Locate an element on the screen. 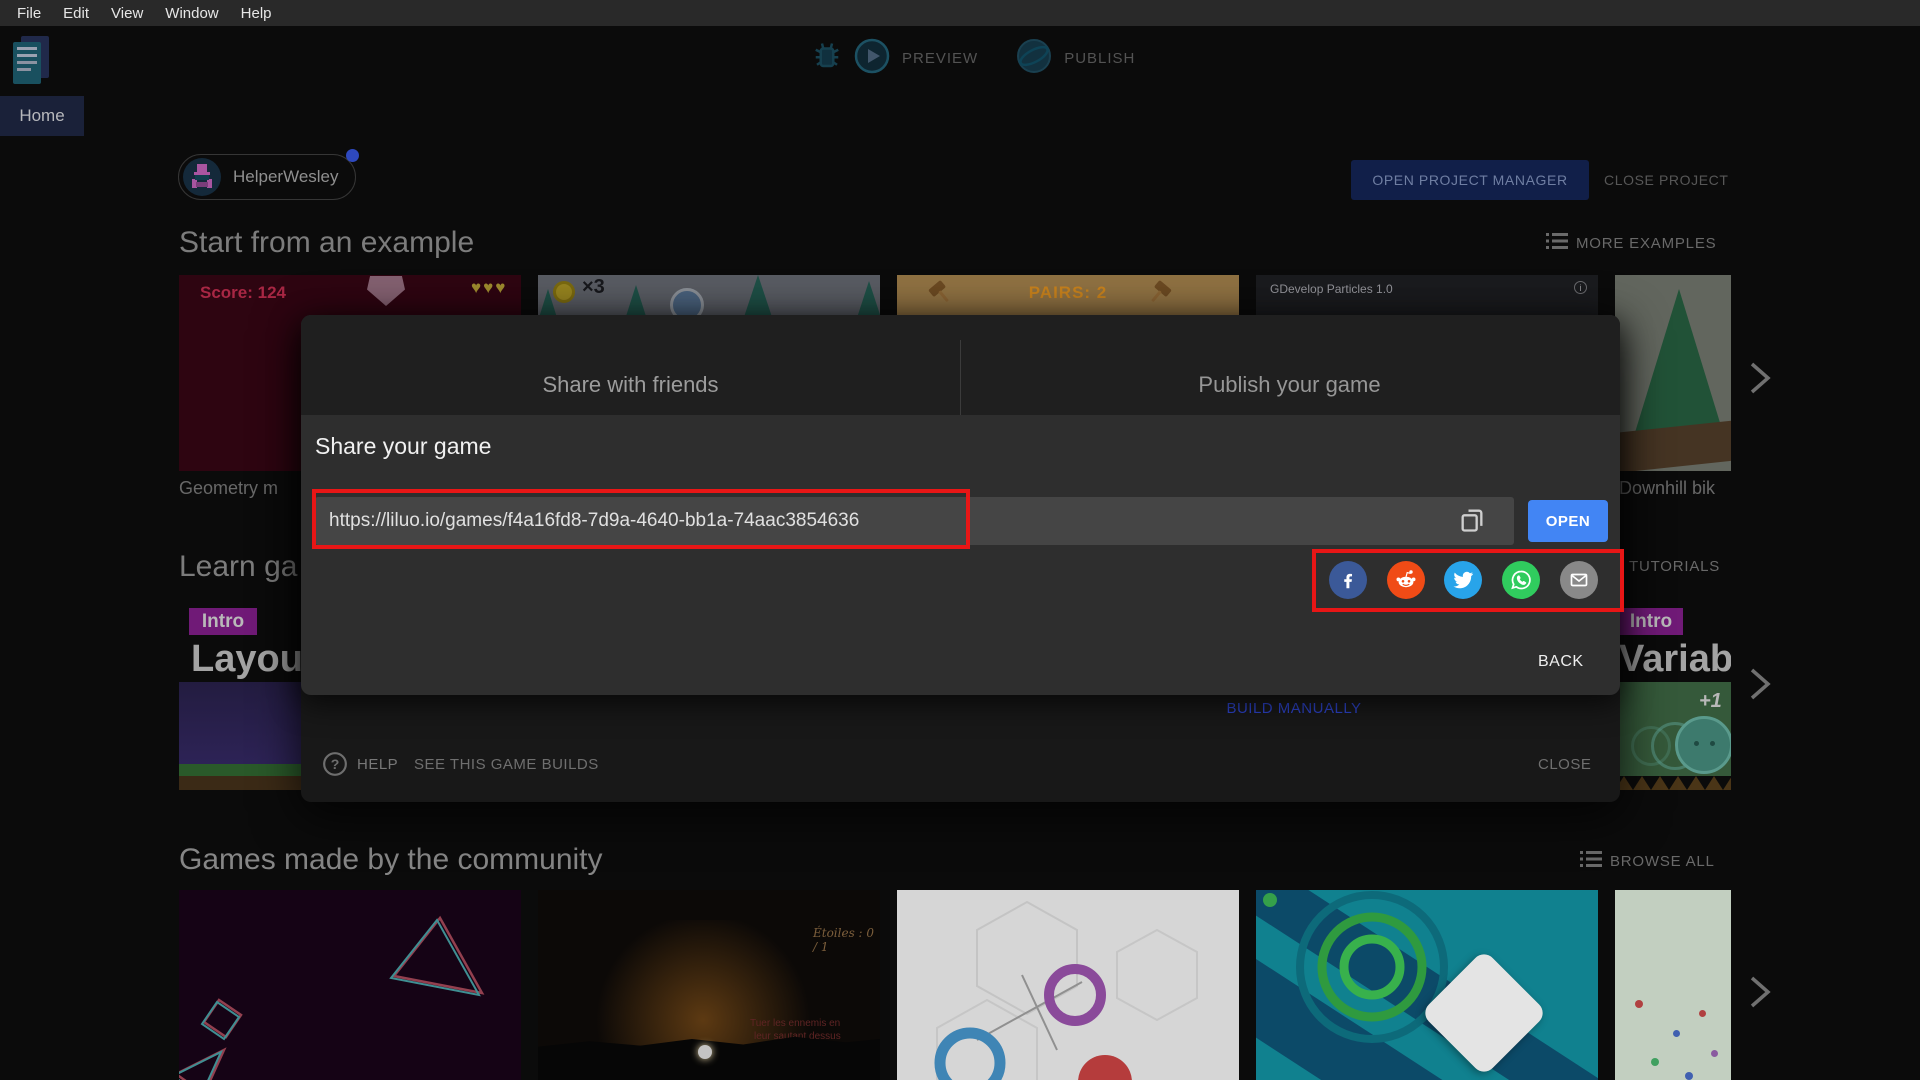  menu-edit: Edit is located at coordinates (76, 13).